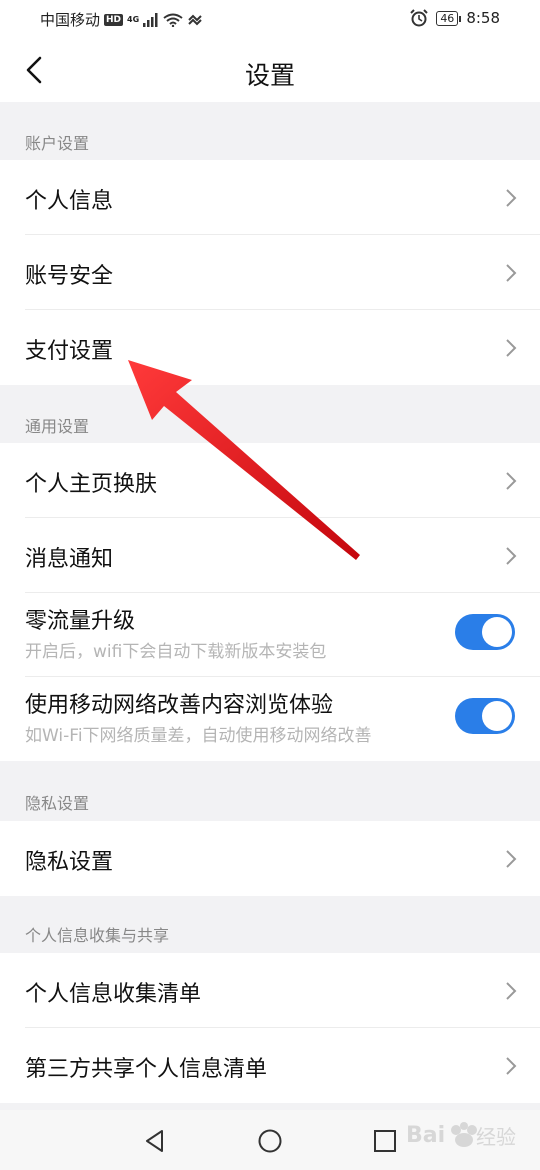 The image size is (540, 1170). I want to click on section-header-privacy: 隐私设置, so click(270, 791).